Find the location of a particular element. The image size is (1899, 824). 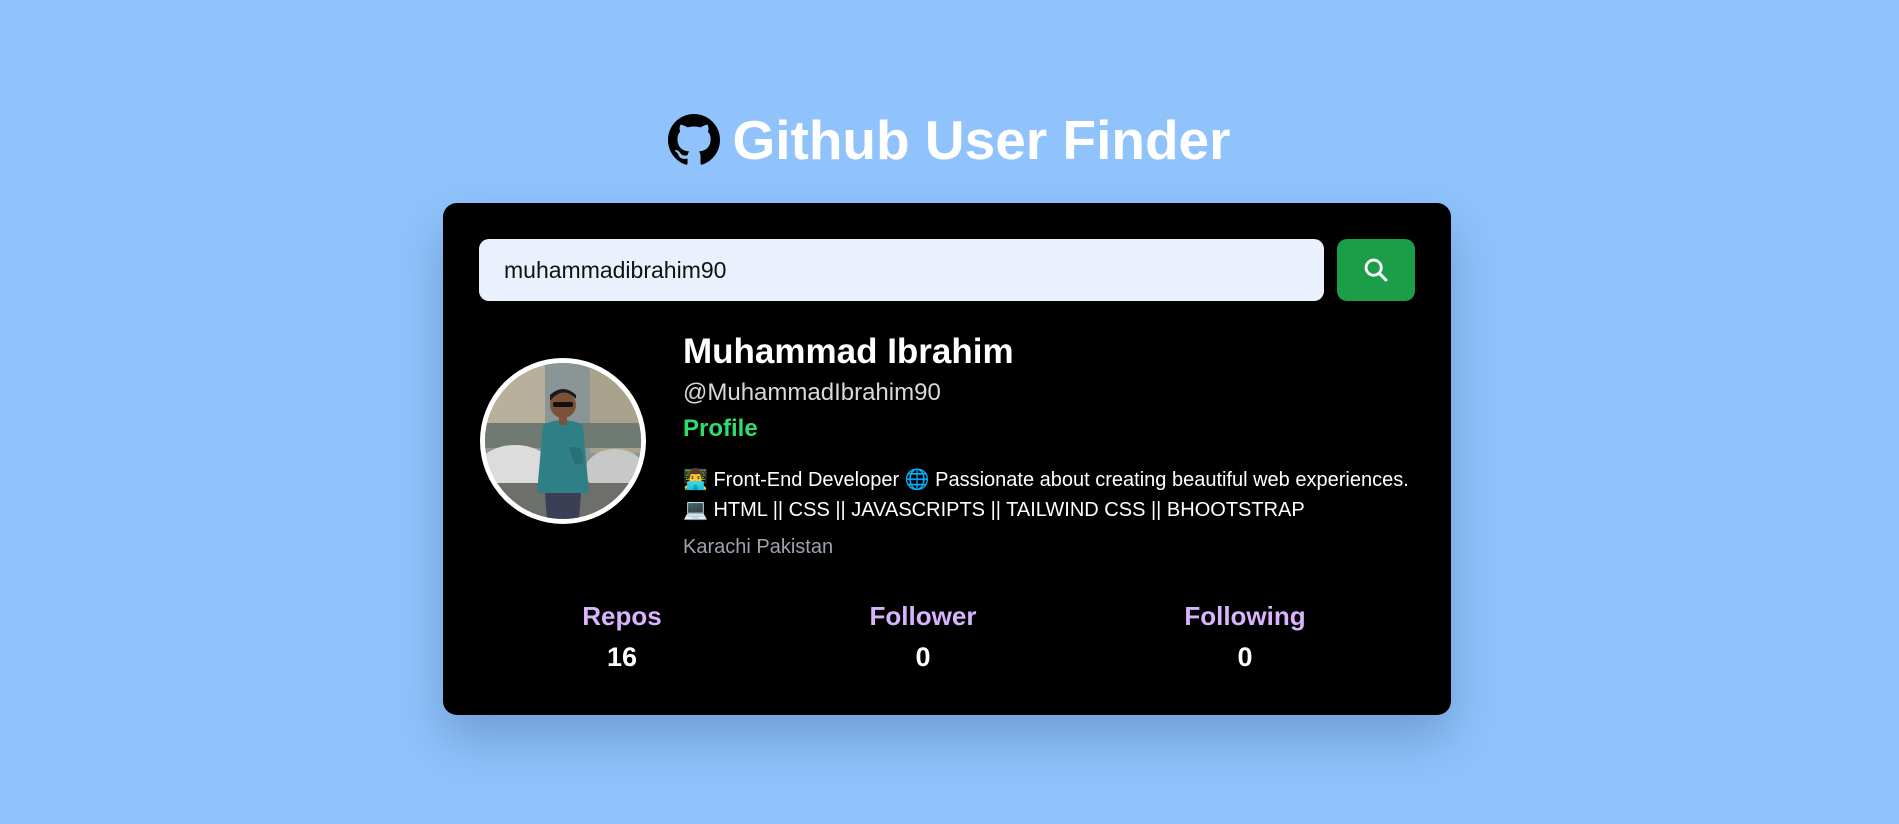

avatar is located at coordinates (563, 441).